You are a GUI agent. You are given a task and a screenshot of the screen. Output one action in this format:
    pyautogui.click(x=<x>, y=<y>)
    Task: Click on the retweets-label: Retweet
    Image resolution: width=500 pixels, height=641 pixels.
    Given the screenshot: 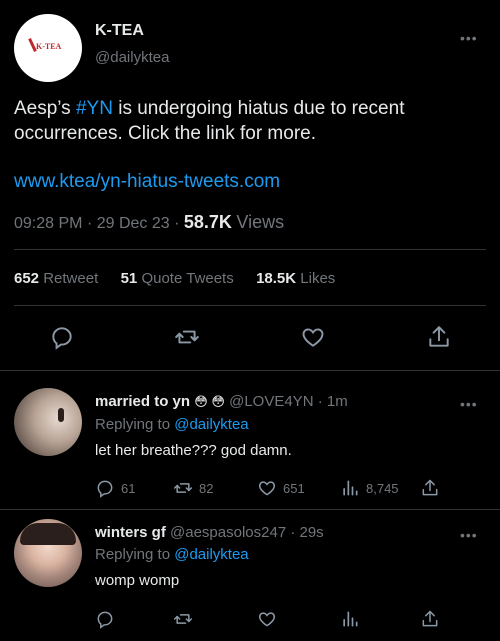 What is the action you would take?
    pyautogui.click(x=71, y=278)
    